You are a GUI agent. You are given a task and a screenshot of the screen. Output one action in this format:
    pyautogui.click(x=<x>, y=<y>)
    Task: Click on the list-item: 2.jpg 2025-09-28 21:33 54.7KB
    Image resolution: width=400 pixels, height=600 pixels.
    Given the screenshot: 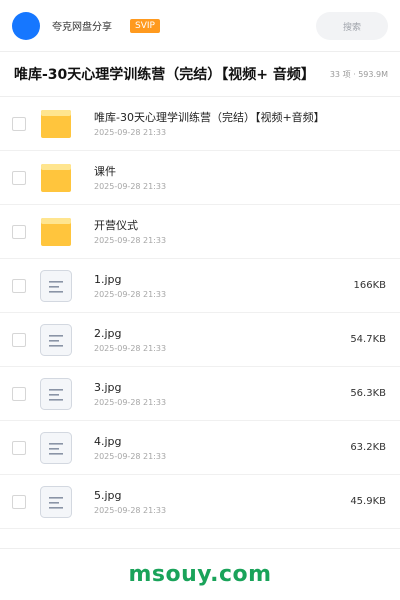 What is the action you would take?
    pyautogui.click(x=200, y=340)
    